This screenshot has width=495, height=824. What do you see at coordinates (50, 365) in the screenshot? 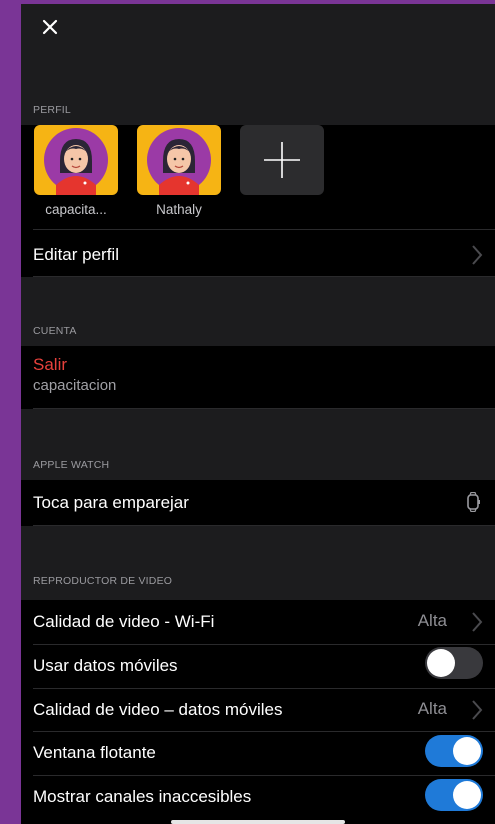
I see `logout-button: Salir` at bounding box center [50, 365].